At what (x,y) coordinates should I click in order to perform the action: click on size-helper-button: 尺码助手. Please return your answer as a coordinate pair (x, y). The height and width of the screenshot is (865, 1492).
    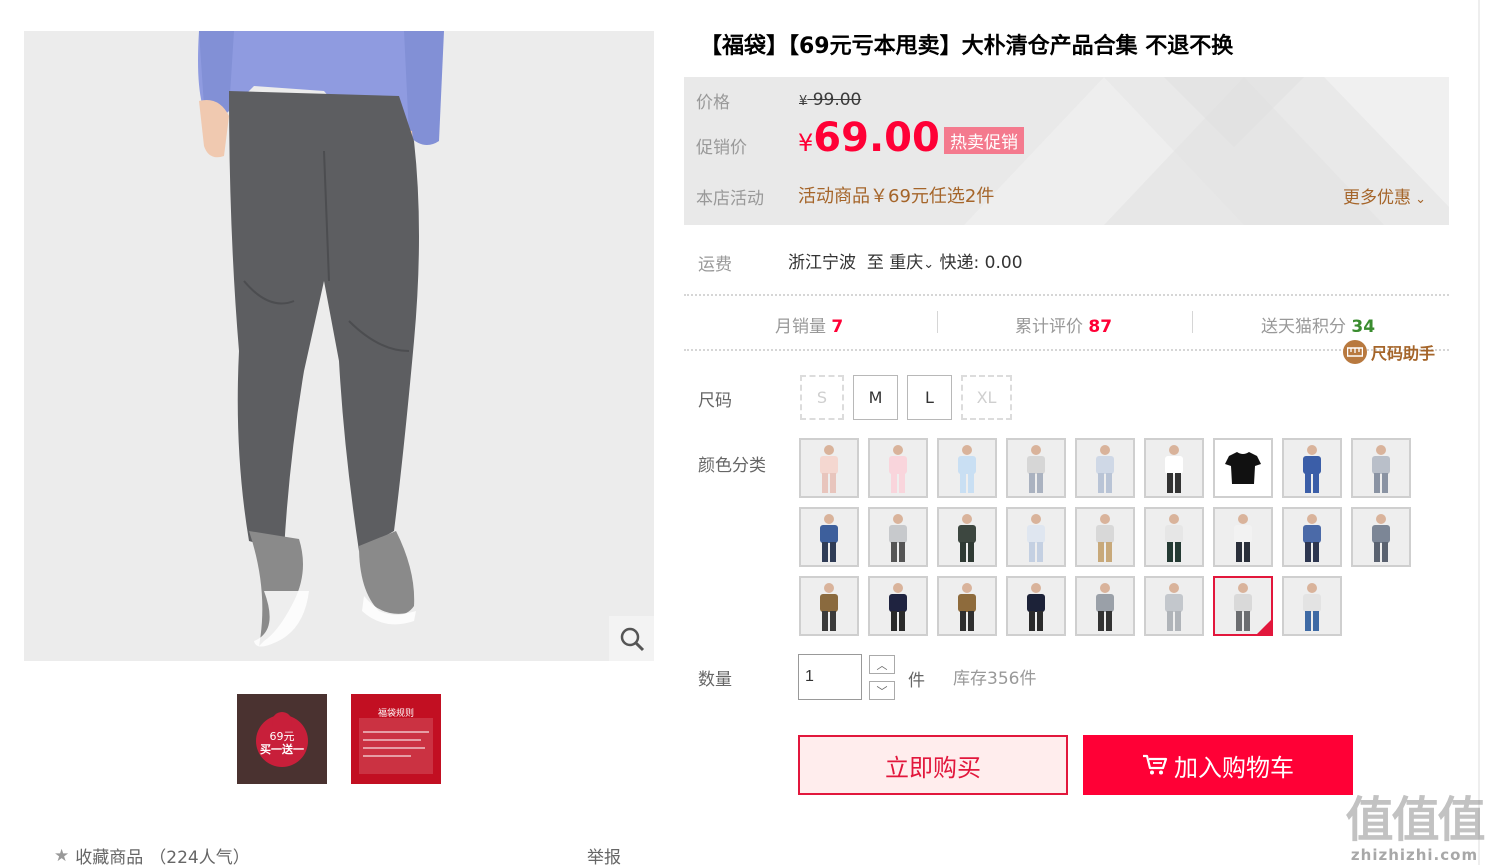
    Looking at the image, I should click on (1389, 352).